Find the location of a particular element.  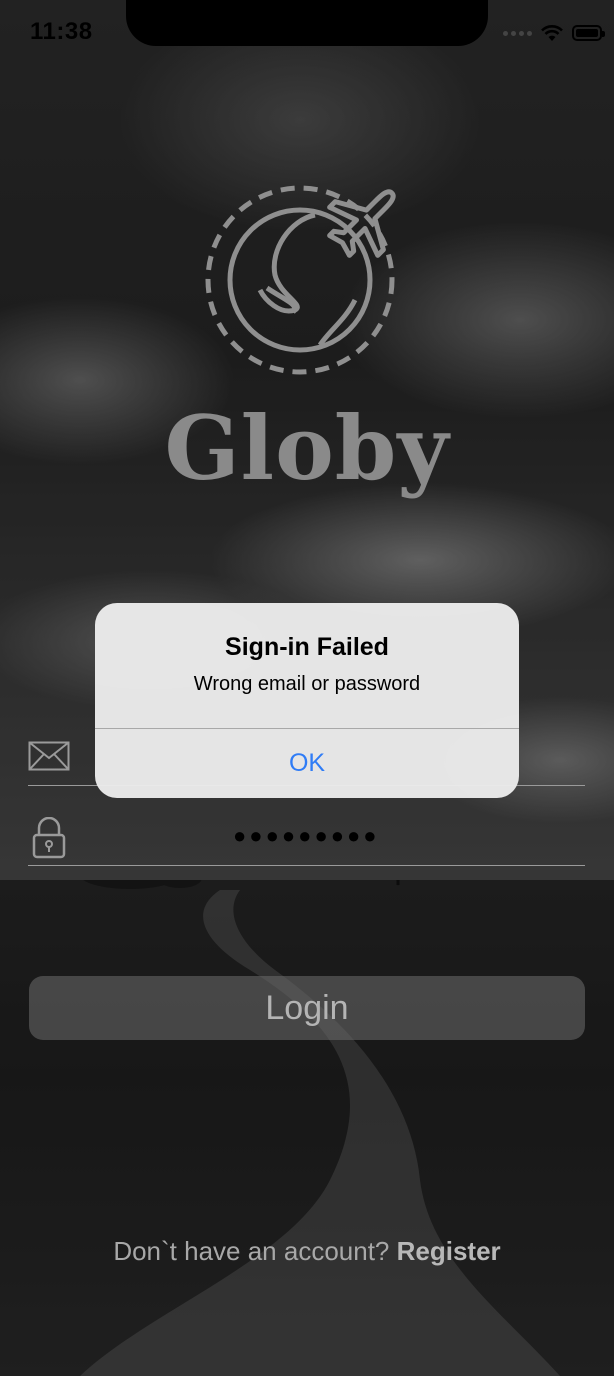

battery-icon is located at coordinates (588, 33).